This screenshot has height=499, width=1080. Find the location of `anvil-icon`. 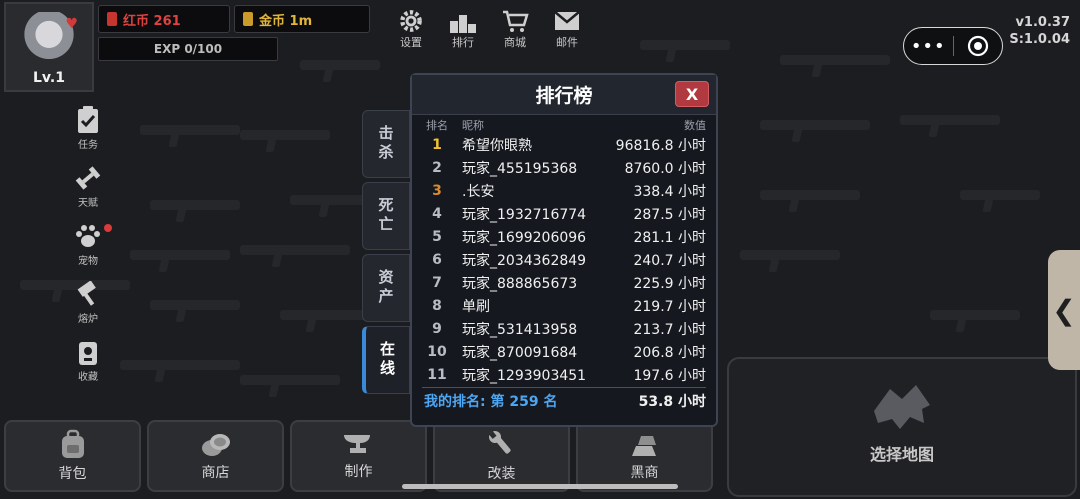

anvil-icon is located at coordinates (356, 444).